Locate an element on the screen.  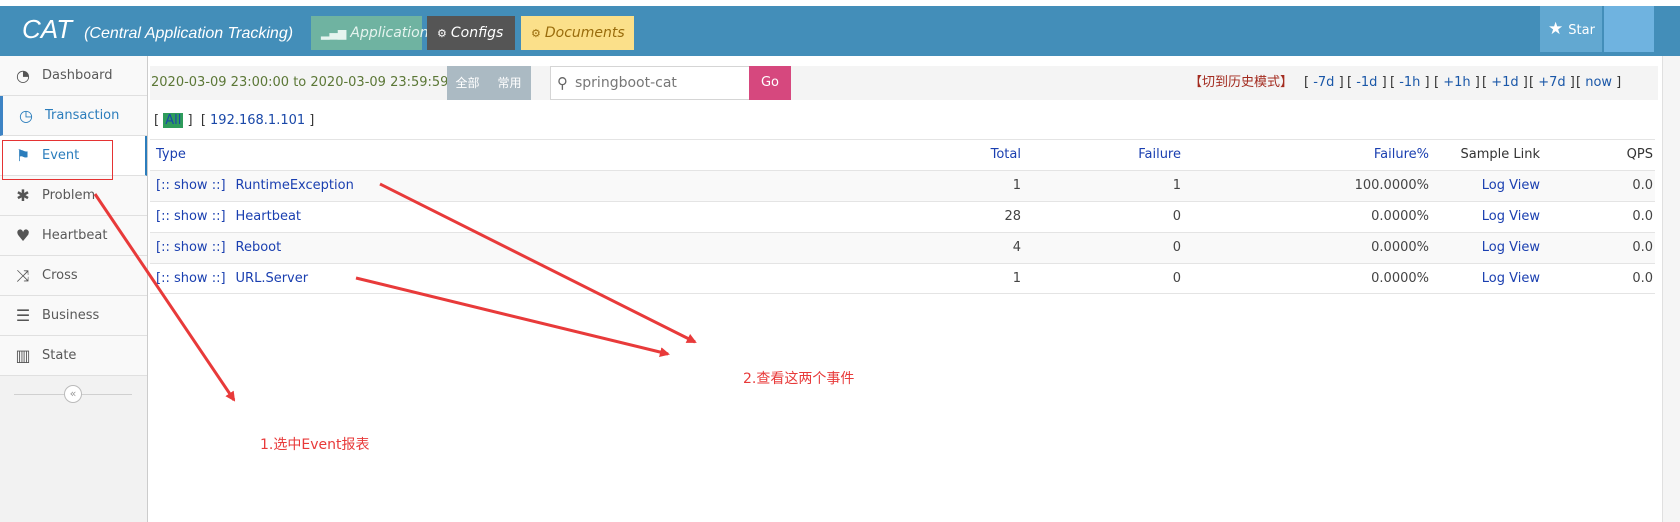
annotation-arrow-runtime is located at coordinates (538, 263).